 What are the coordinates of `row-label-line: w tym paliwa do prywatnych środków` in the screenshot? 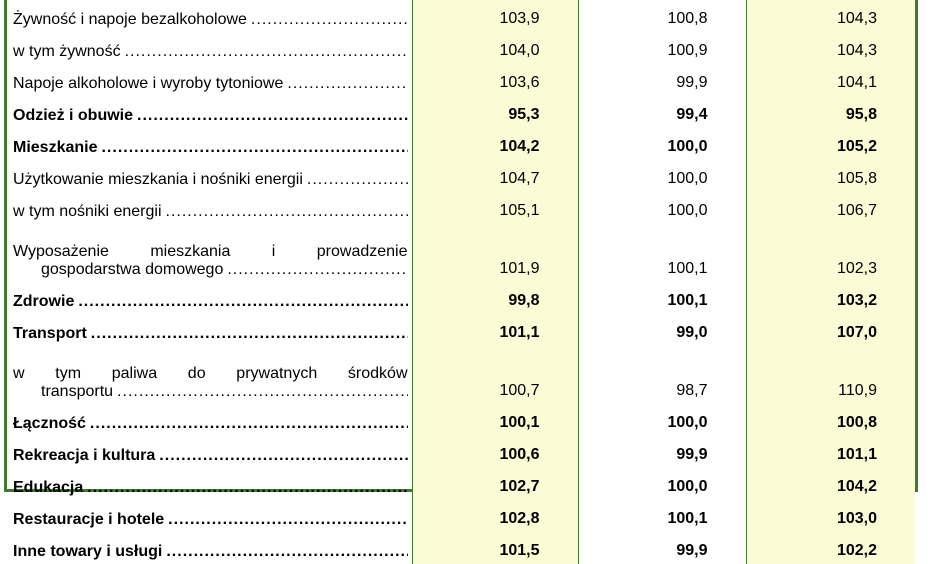 It's located at (210, 373).